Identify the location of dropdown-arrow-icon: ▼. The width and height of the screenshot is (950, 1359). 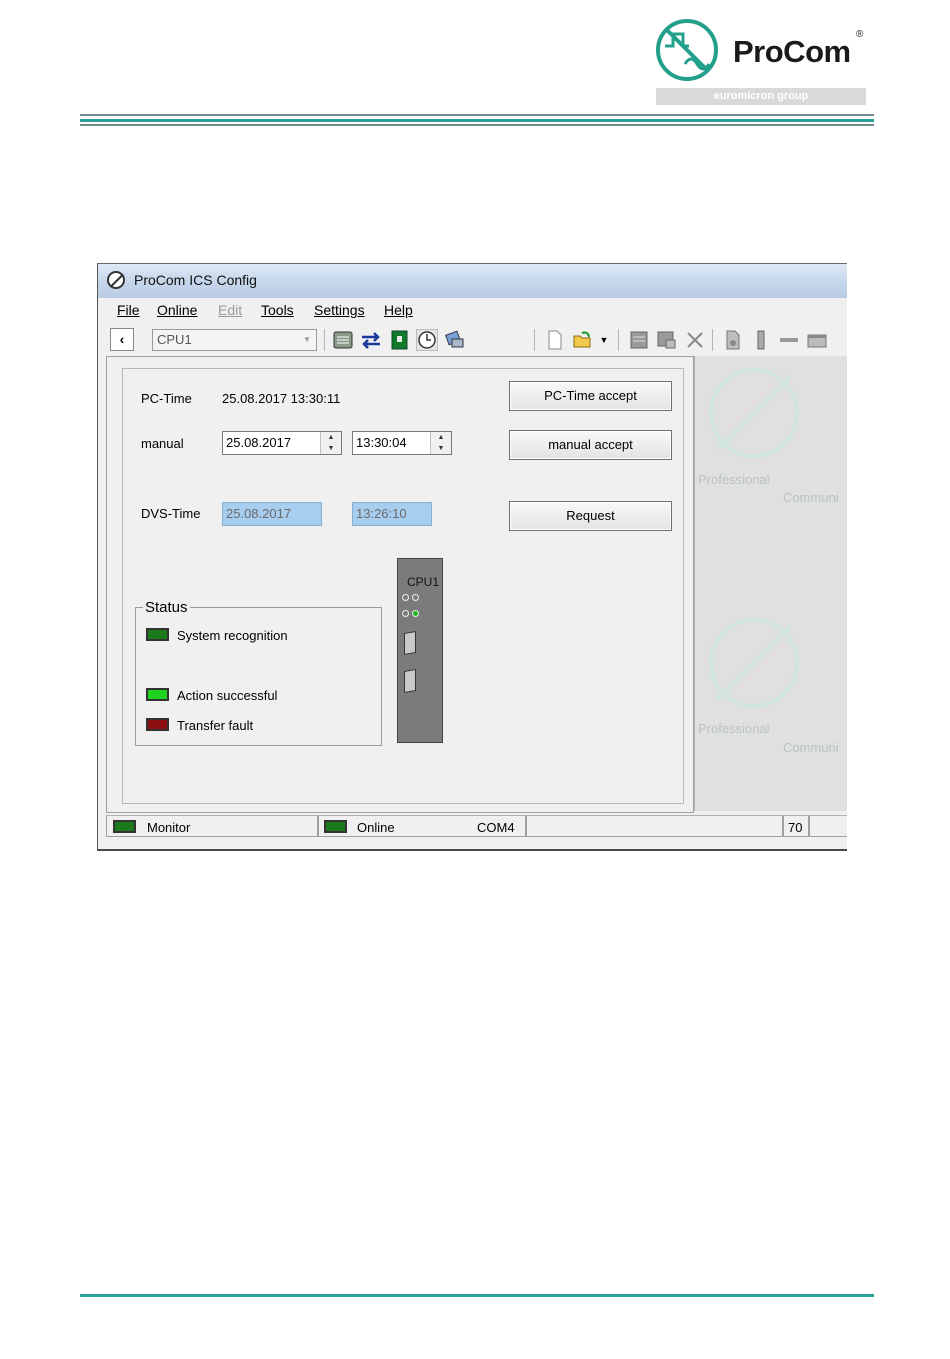
(604, 340).